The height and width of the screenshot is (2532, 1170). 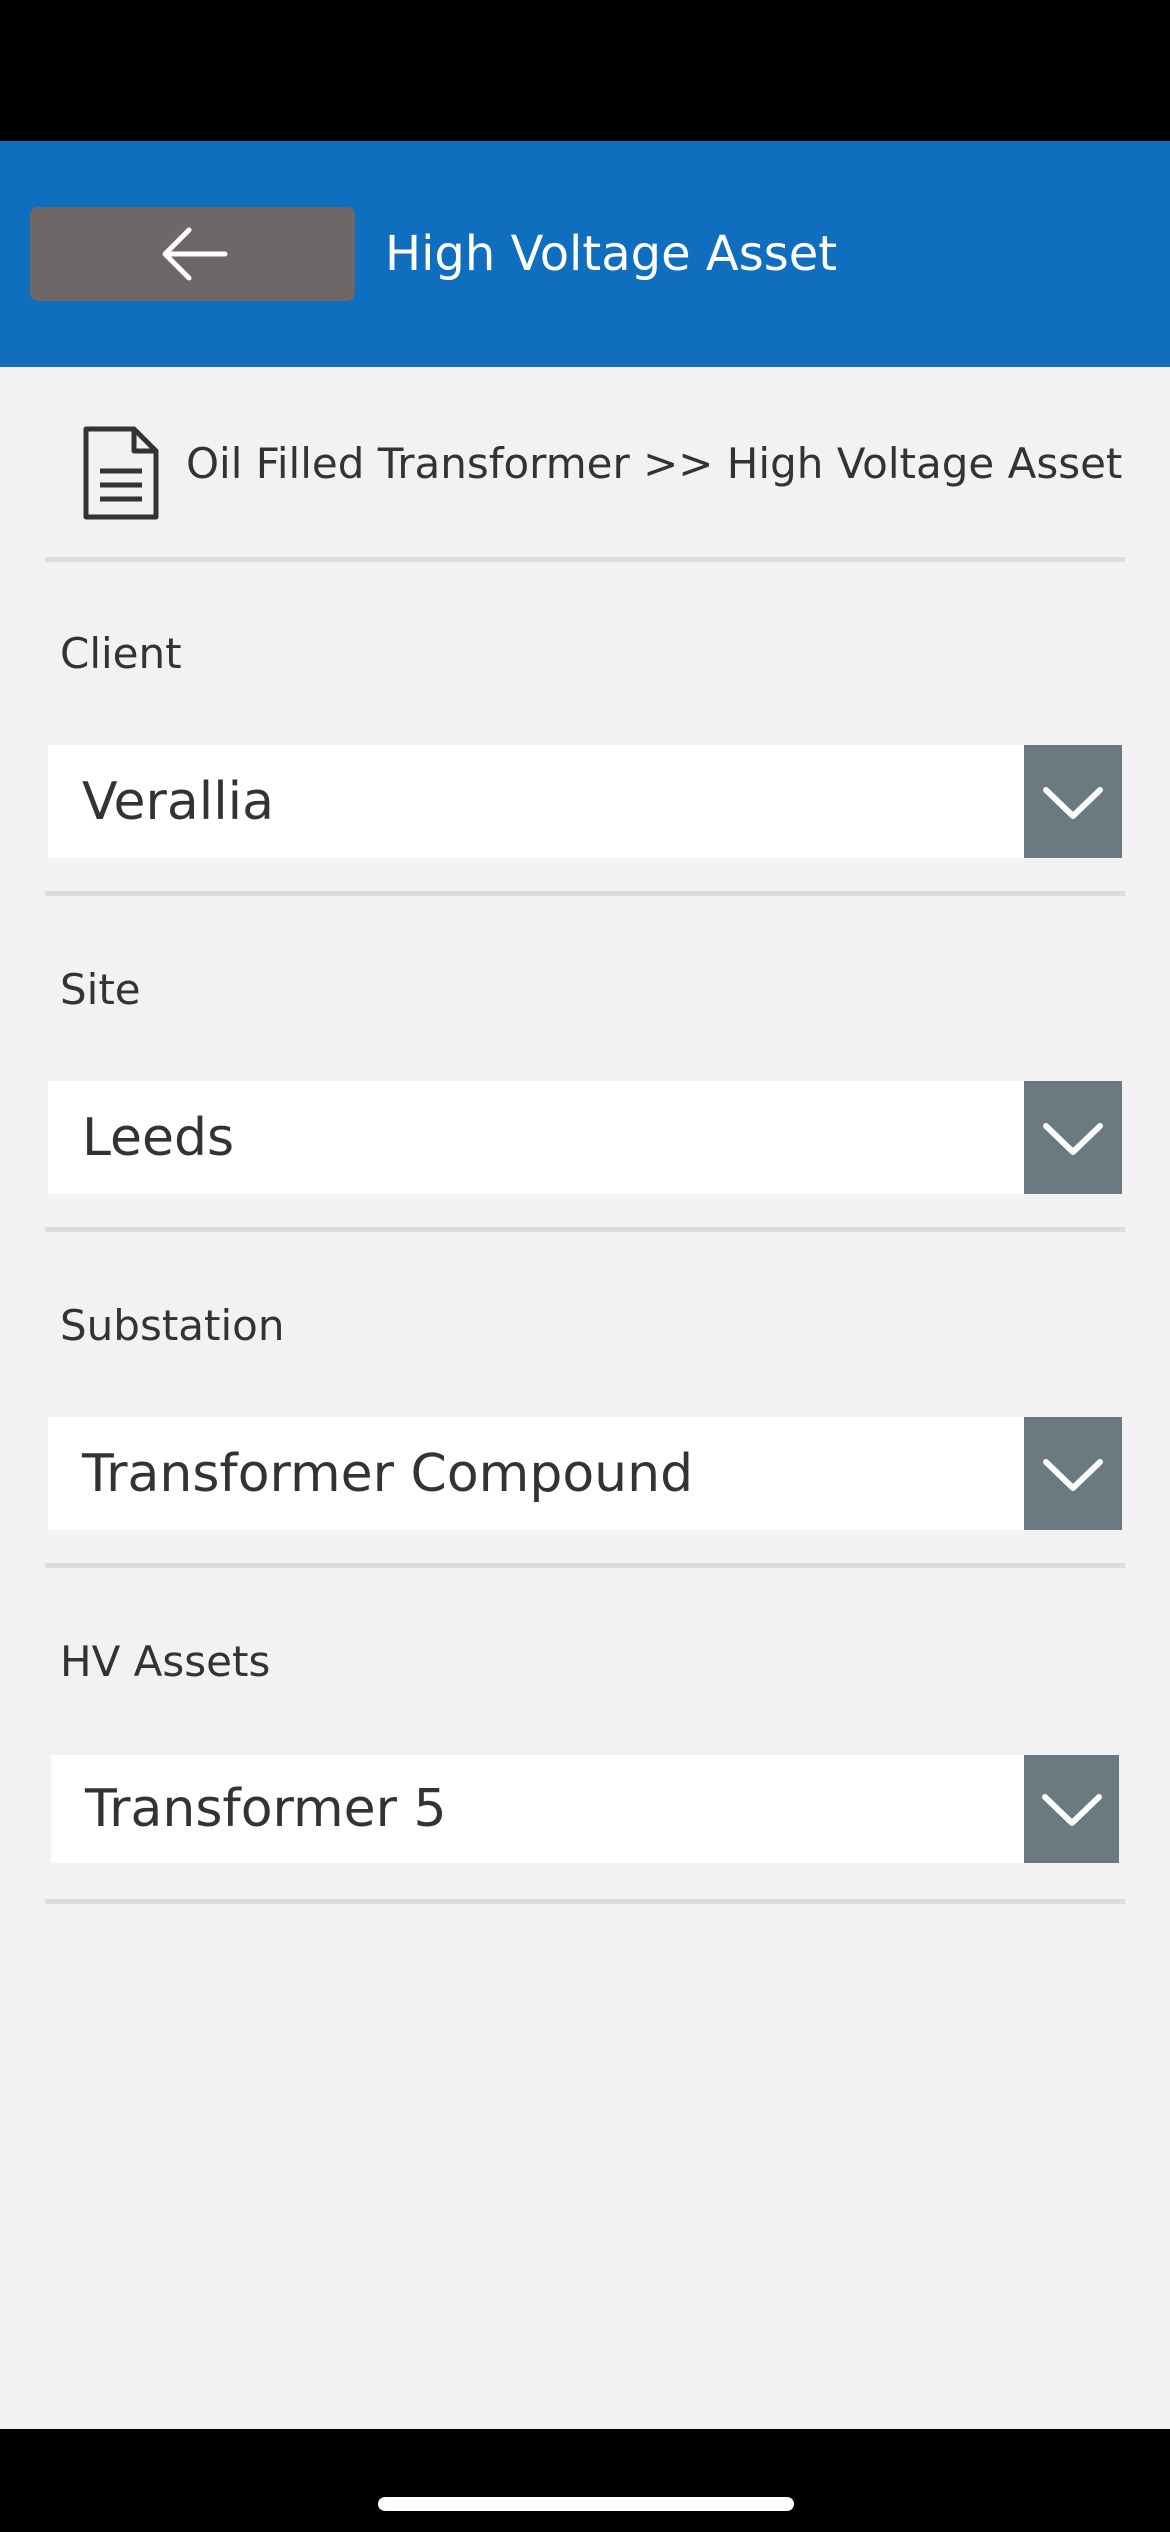 I want to click on arrow-left-icon, so click(x=194, y=254).